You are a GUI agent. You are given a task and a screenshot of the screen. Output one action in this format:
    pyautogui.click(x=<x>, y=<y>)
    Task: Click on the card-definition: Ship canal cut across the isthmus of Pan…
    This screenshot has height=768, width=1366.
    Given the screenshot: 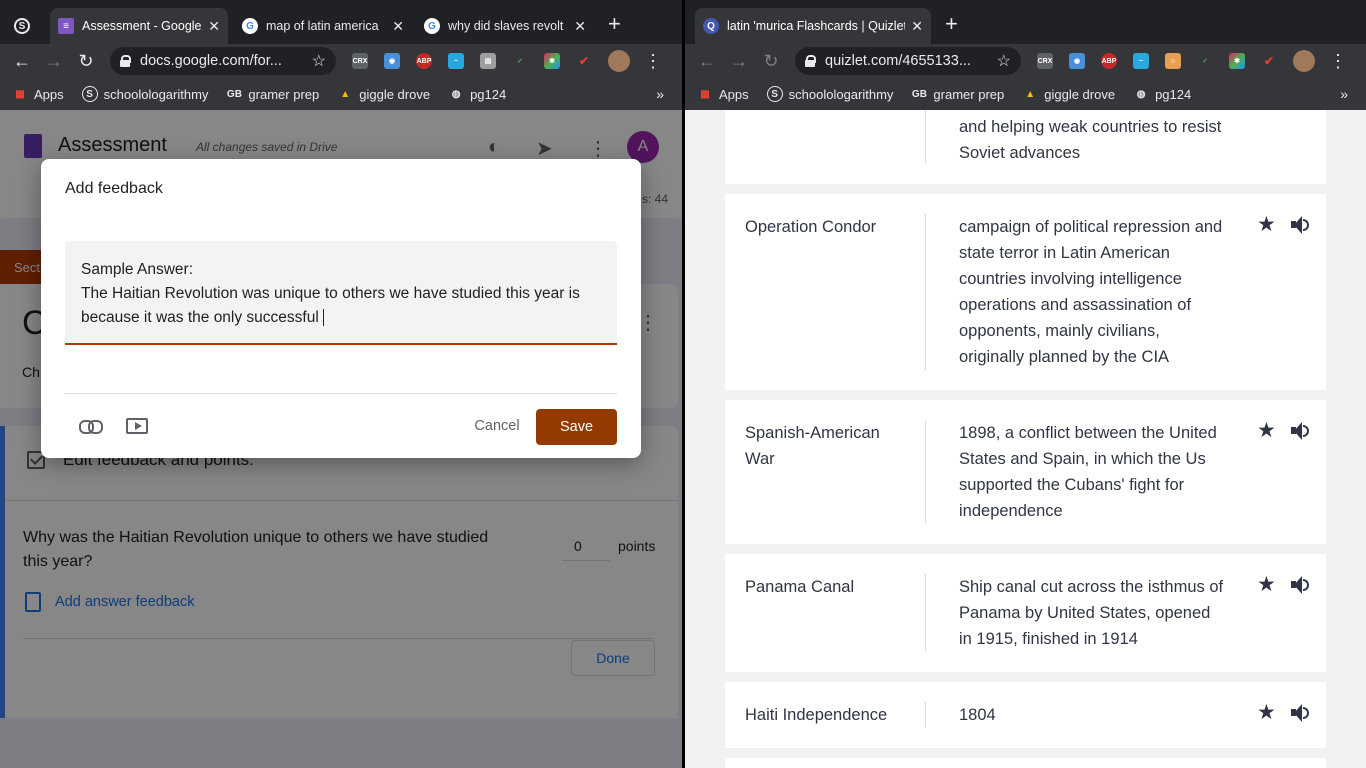 What is the action you would take?
    pyautogui.click(x=1091, y=613)
    